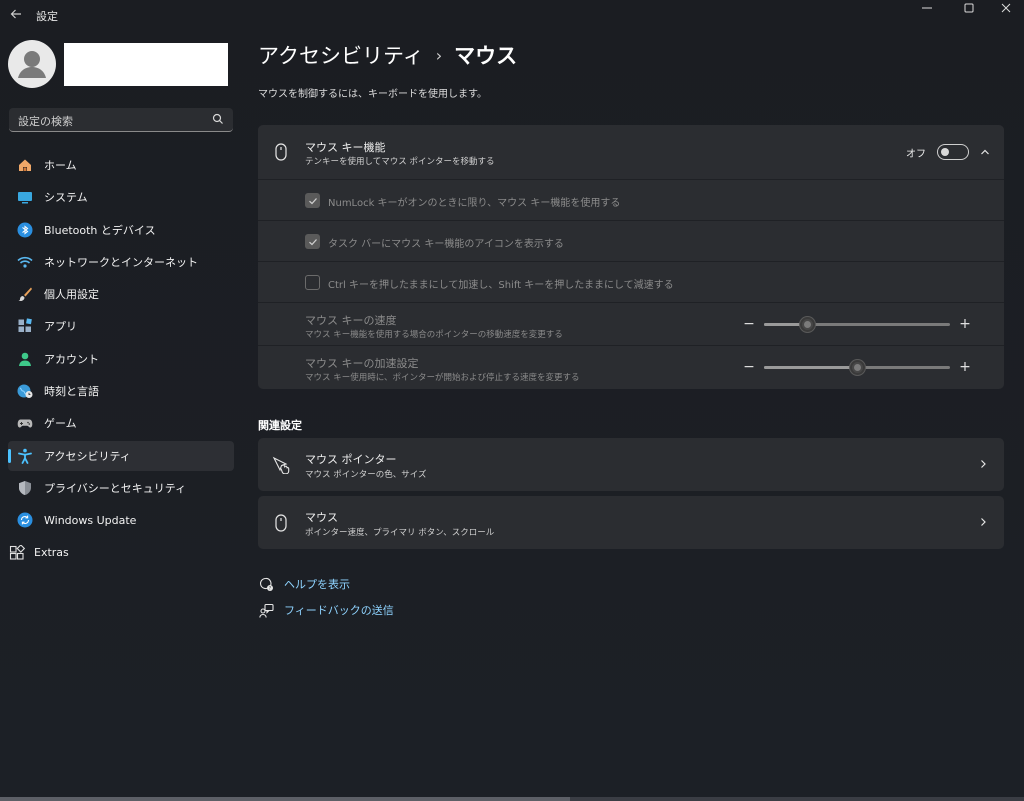 The height and width of the screenshot is (801, 1024). What do you see at coordinates (512, 799) in the screenshot?
I see `horizontal-scrollbar` at bounding box center [512, 799].